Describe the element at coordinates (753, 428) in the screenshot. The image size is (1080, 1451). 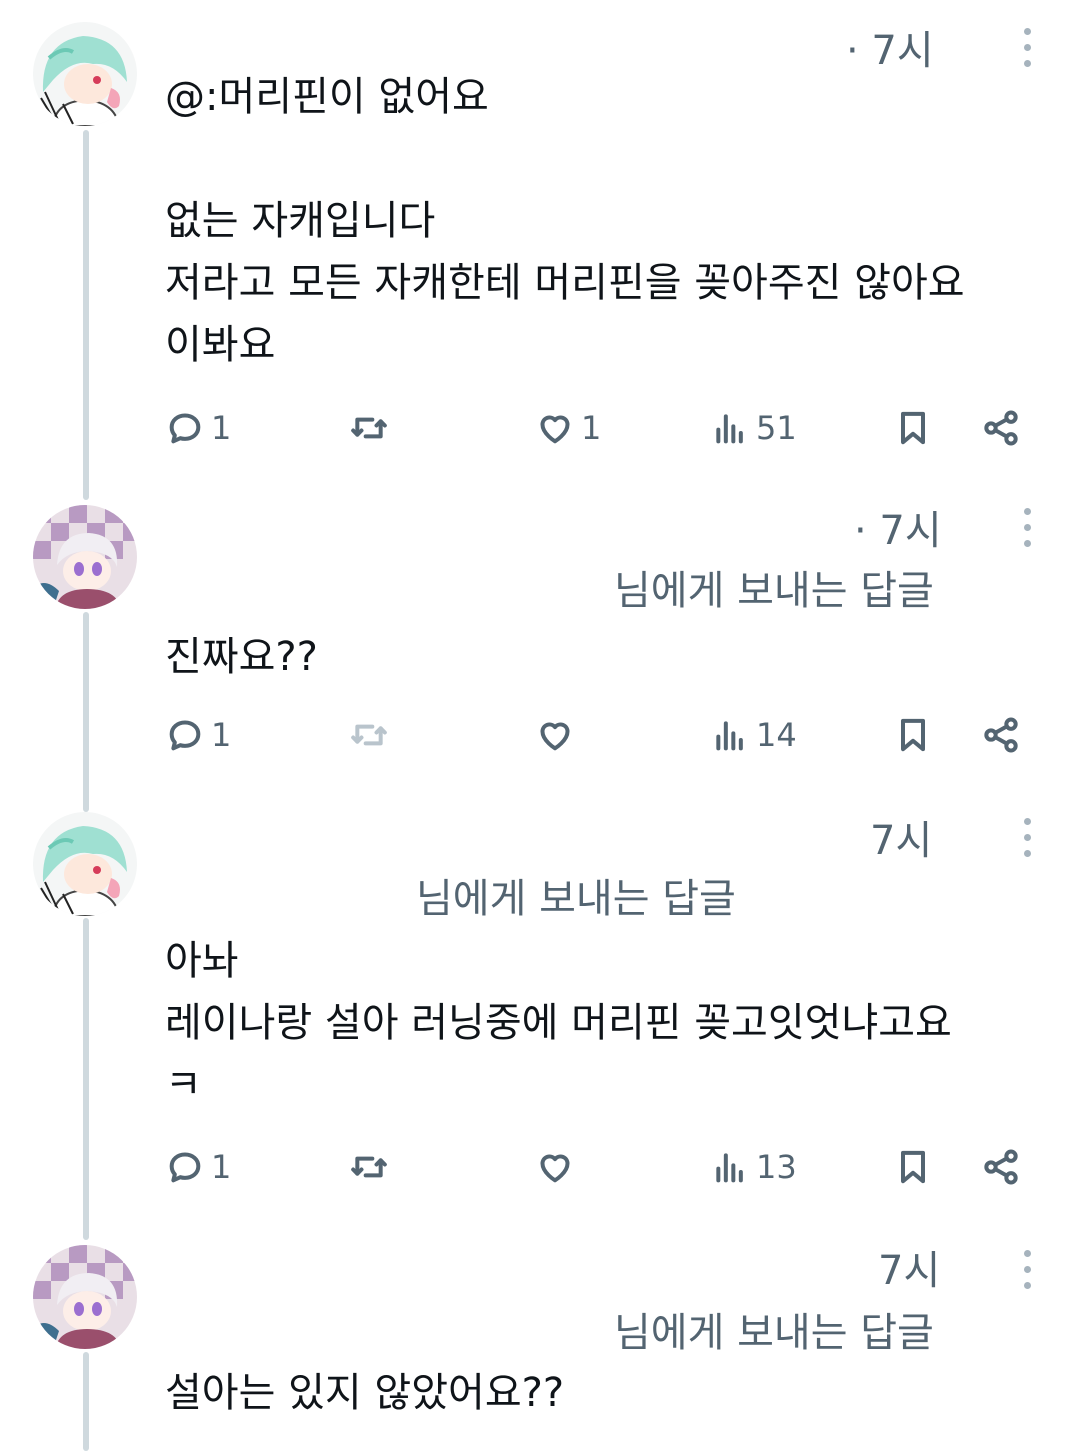
I see `views-button: 51` at that location.